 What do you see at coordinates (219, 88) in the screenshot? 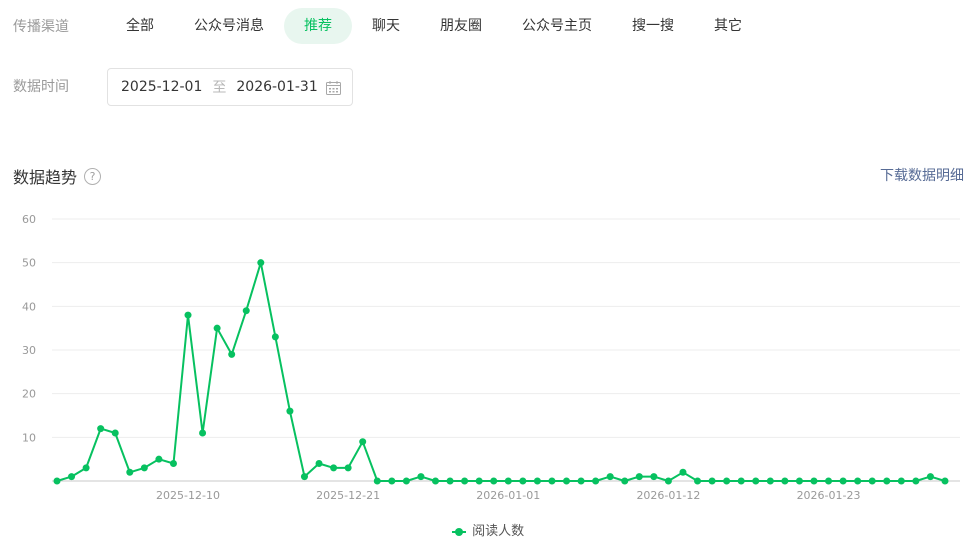
I see `date-separator: 至` at bounding box center [219, 88].